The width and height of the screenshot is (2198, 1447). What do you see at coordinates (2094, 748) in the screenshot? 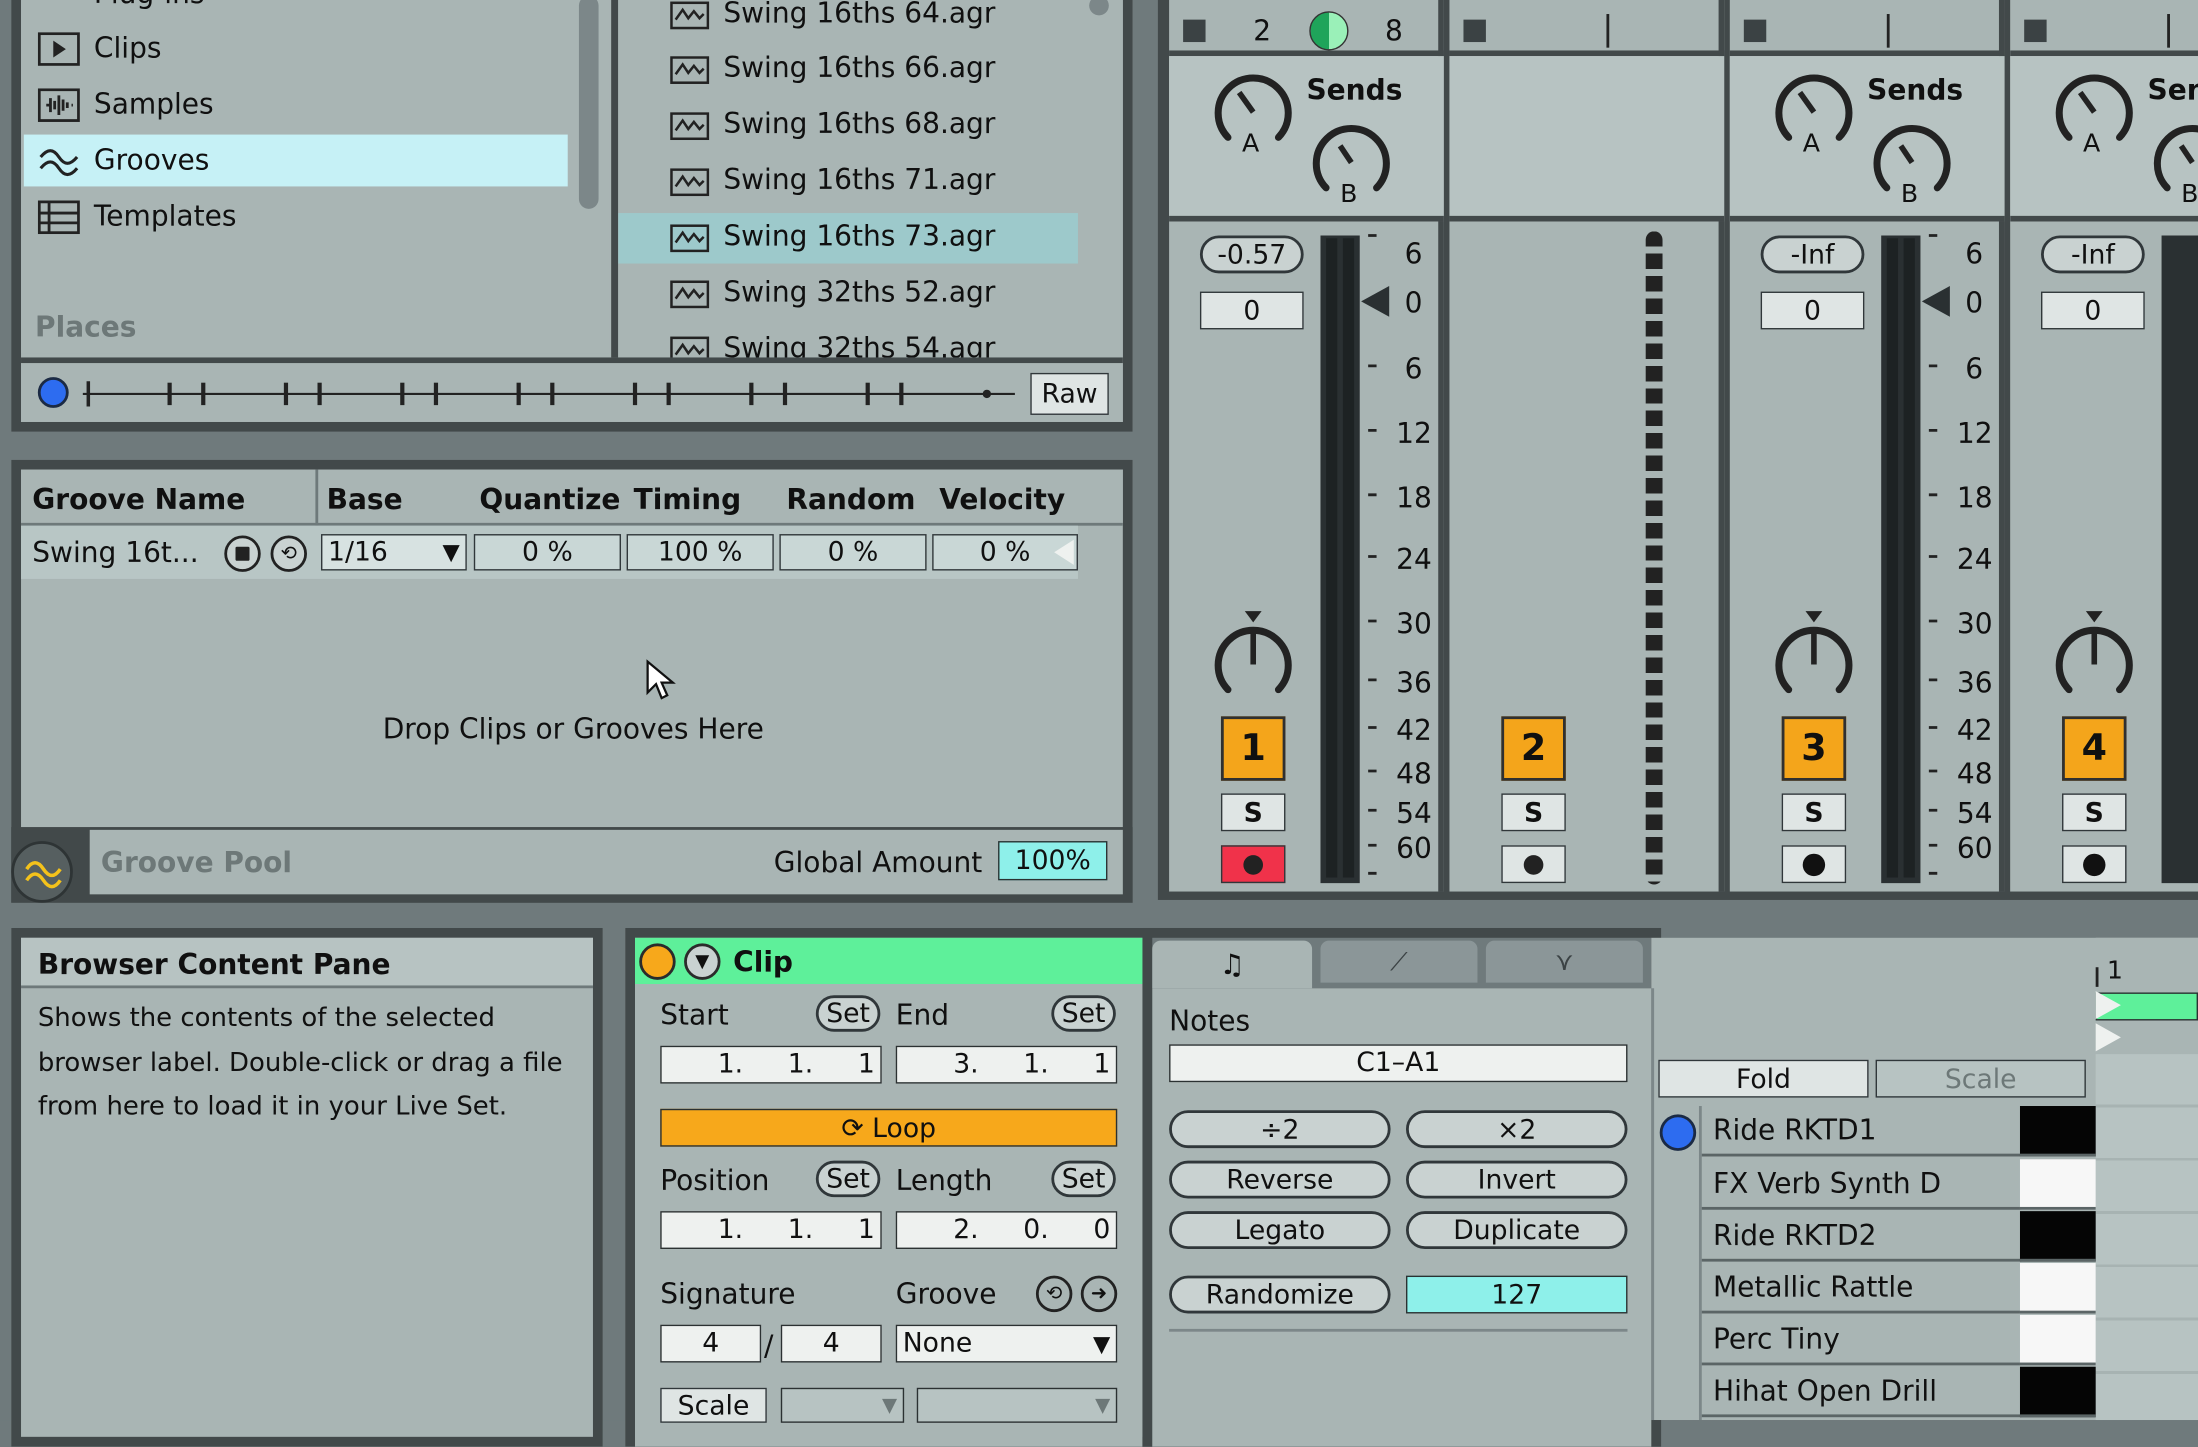
I see `track-activator-4: 4` at bounding box center [2094, 748].